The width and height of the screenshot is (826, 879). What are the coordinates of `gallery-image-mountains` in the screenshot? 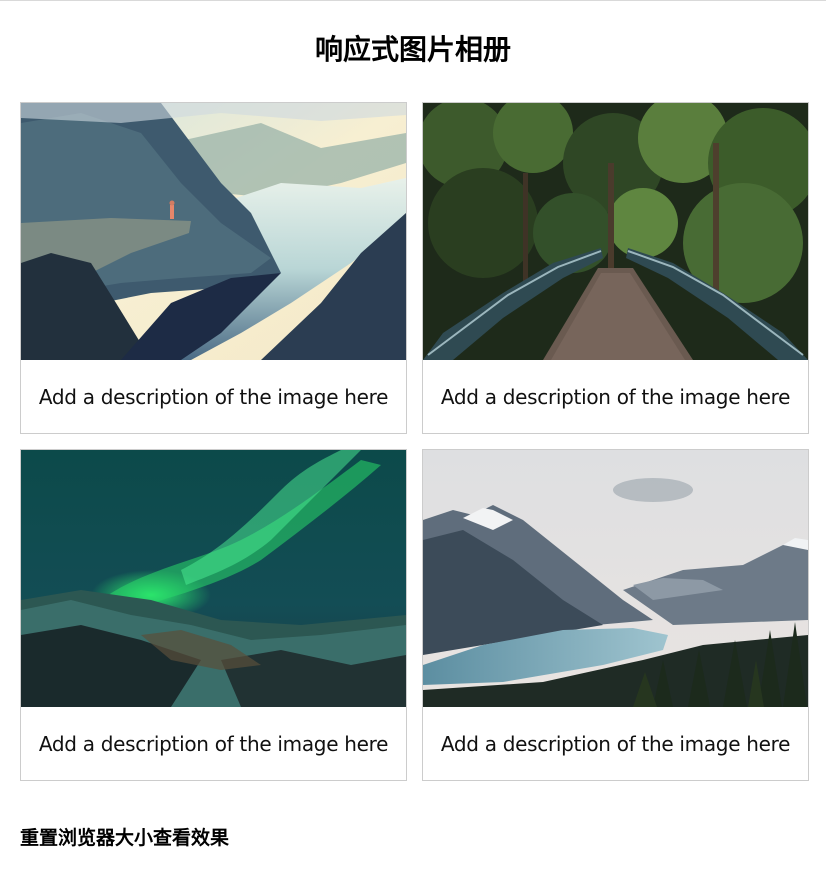 It's located at (615, 578).